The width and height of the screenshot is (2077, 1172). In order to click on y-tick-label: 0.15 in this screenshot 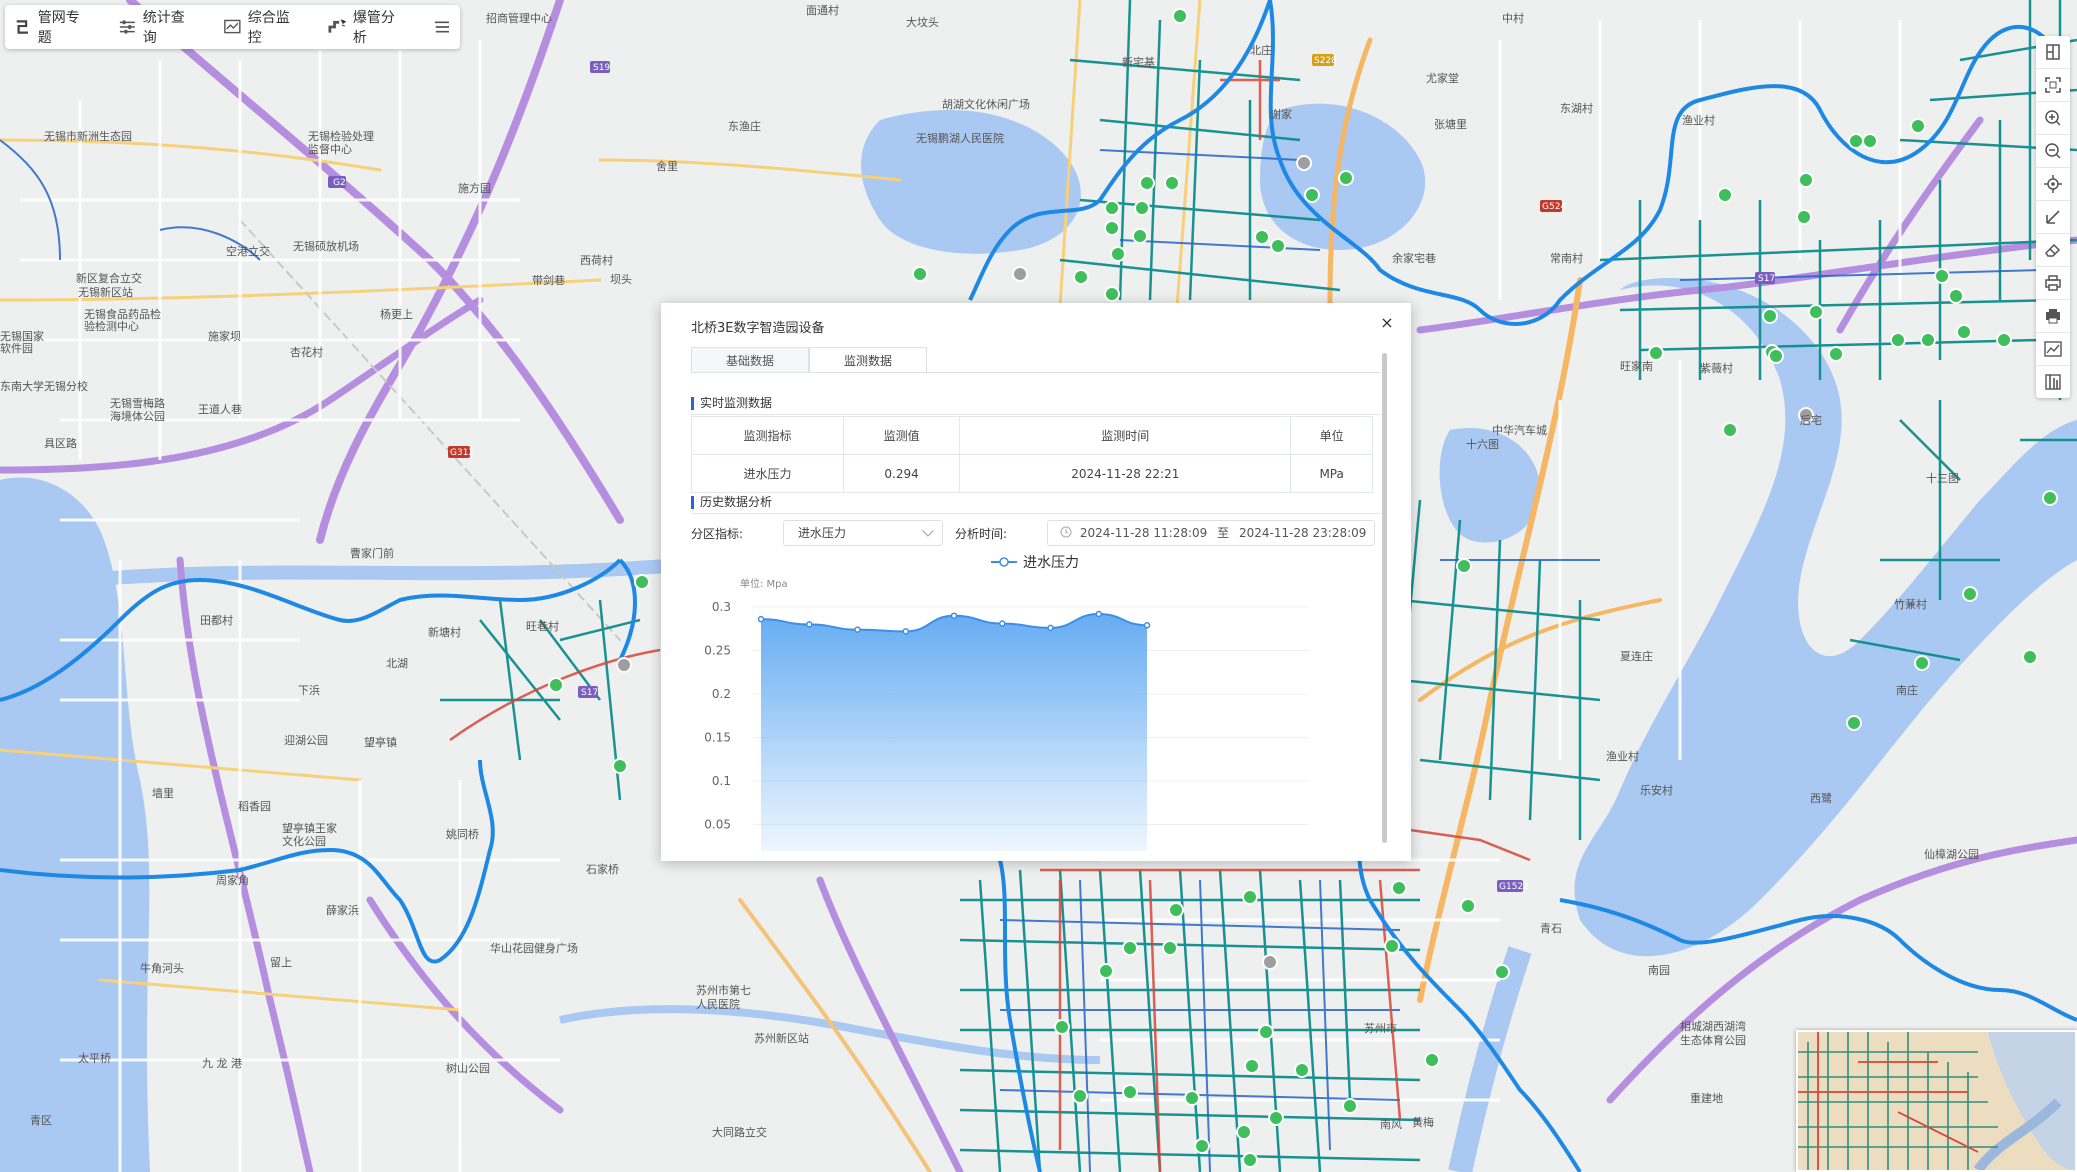, I will do `click(717, 738)`.